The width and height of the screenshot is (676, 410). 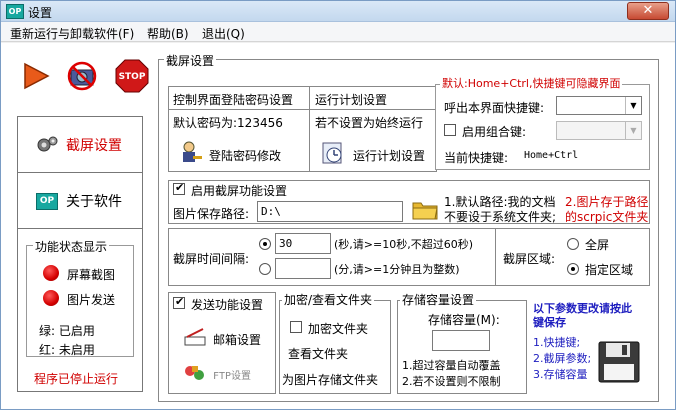 What do you see at coordinates (91, 275) in the screenshot?
I see `capture-status-label: 屏幕截图` at bounding box center [91, 275].